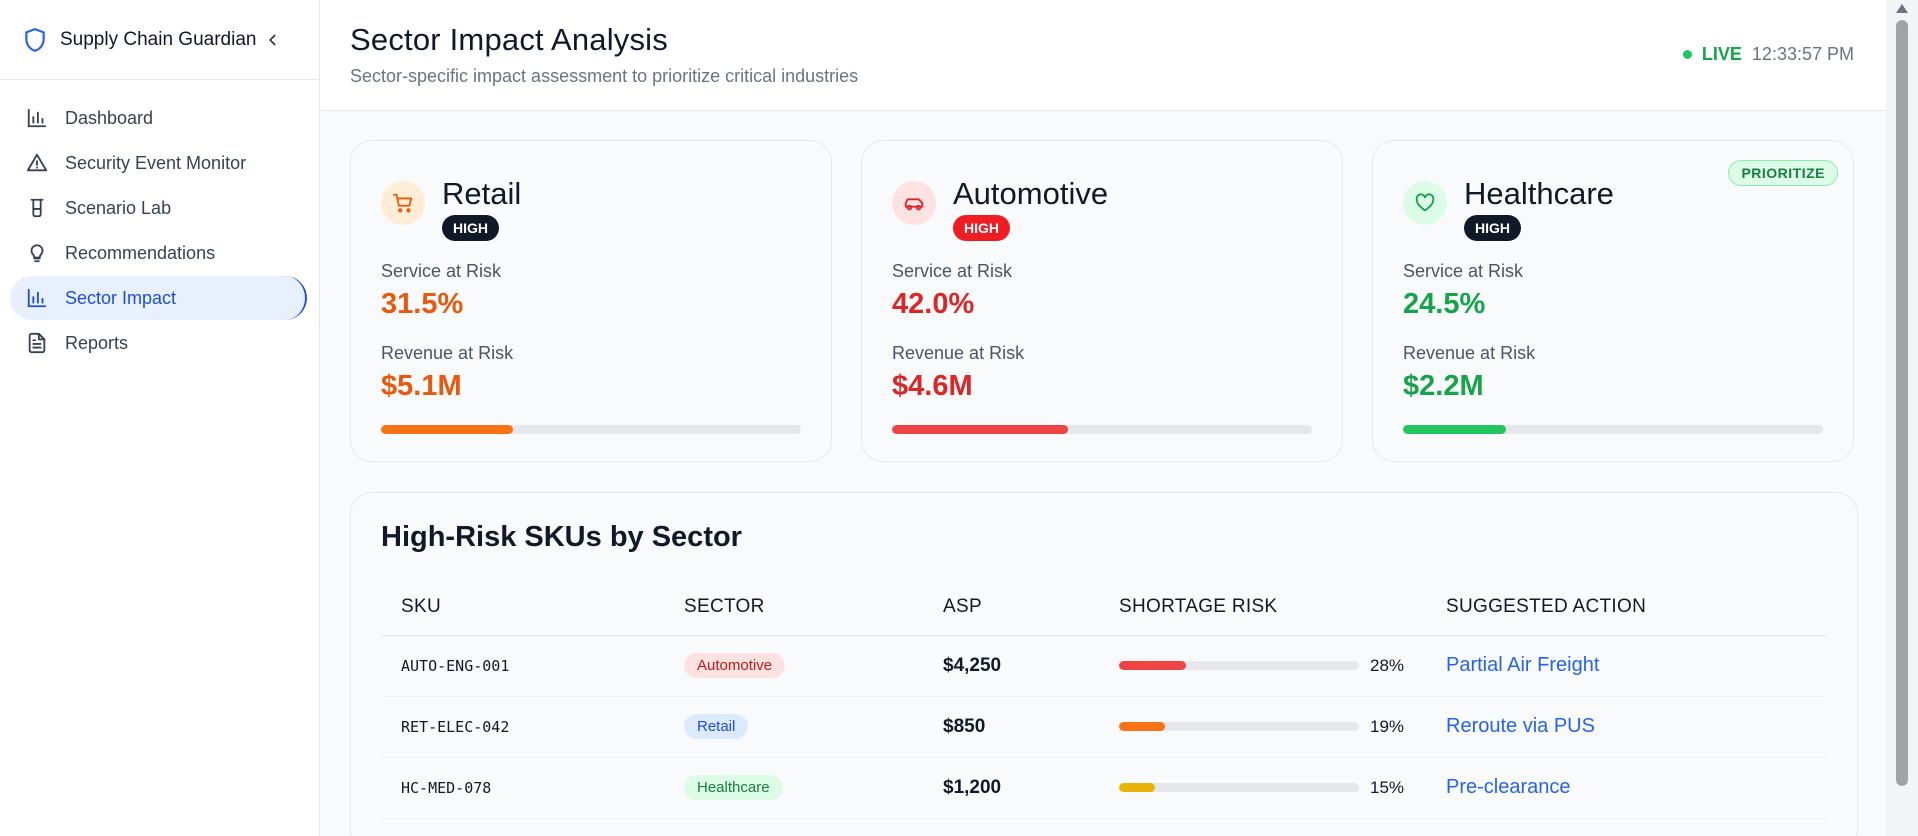  I want to click on column-header-suggested-action: SUGGESTED ACTION, so click(1626, 607).